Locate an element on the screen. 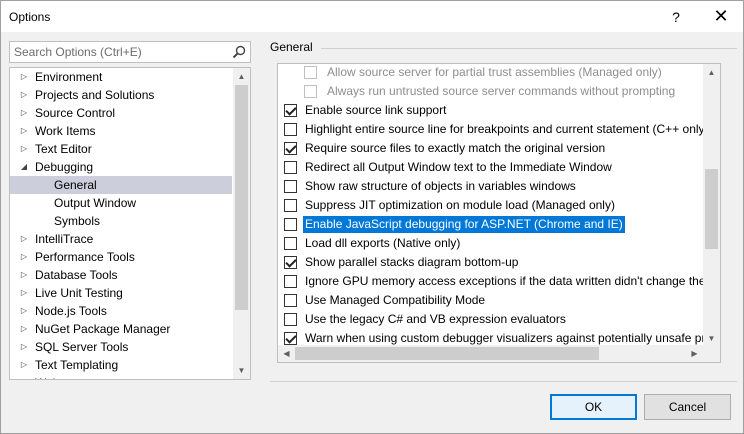 Image resolution: width=744 pixels, height=434 pixels. tree-item: General is located at coordinates (121, 185).